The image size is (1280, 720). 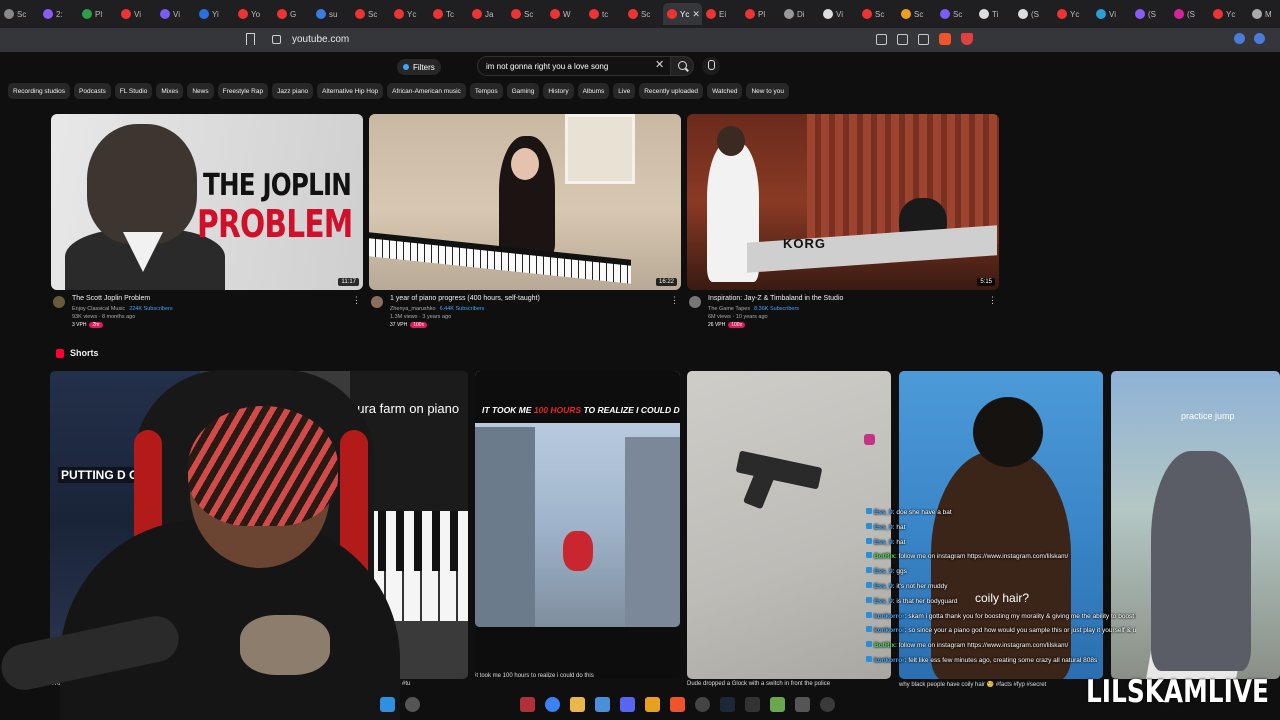 What do you see at coordinates (727, 704) in the screenshot?
I see `steam-icon` at bounding box center [727, 704].